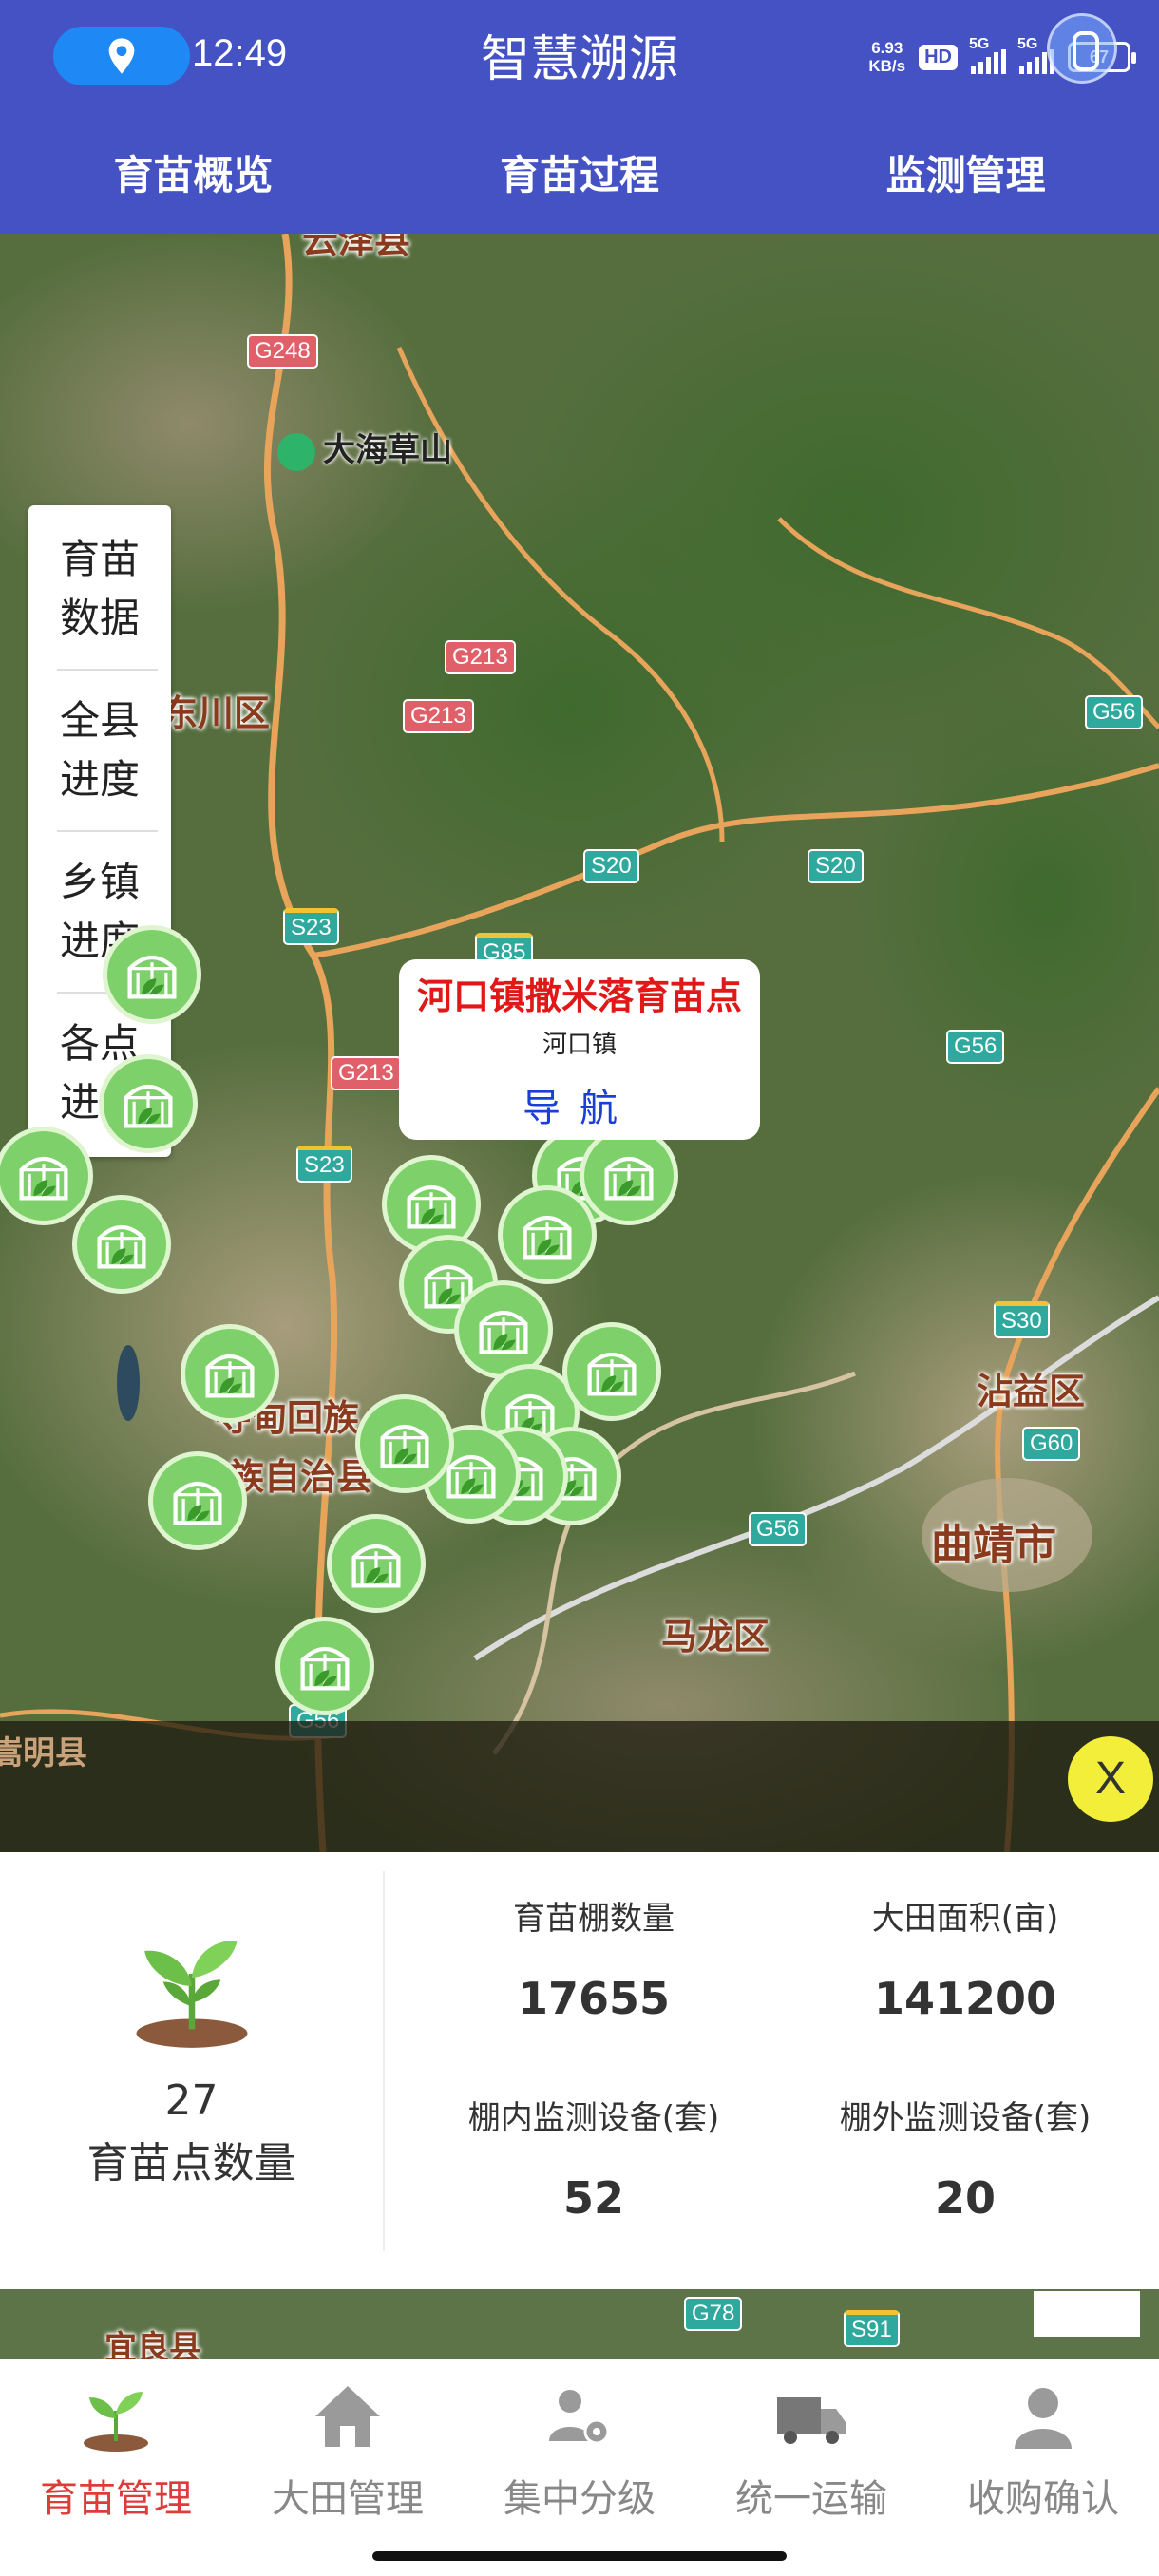  What do you see at coordinates (611, 866) in the screenshot?
I see `road-label: S20` at bounding box center [611, 866].